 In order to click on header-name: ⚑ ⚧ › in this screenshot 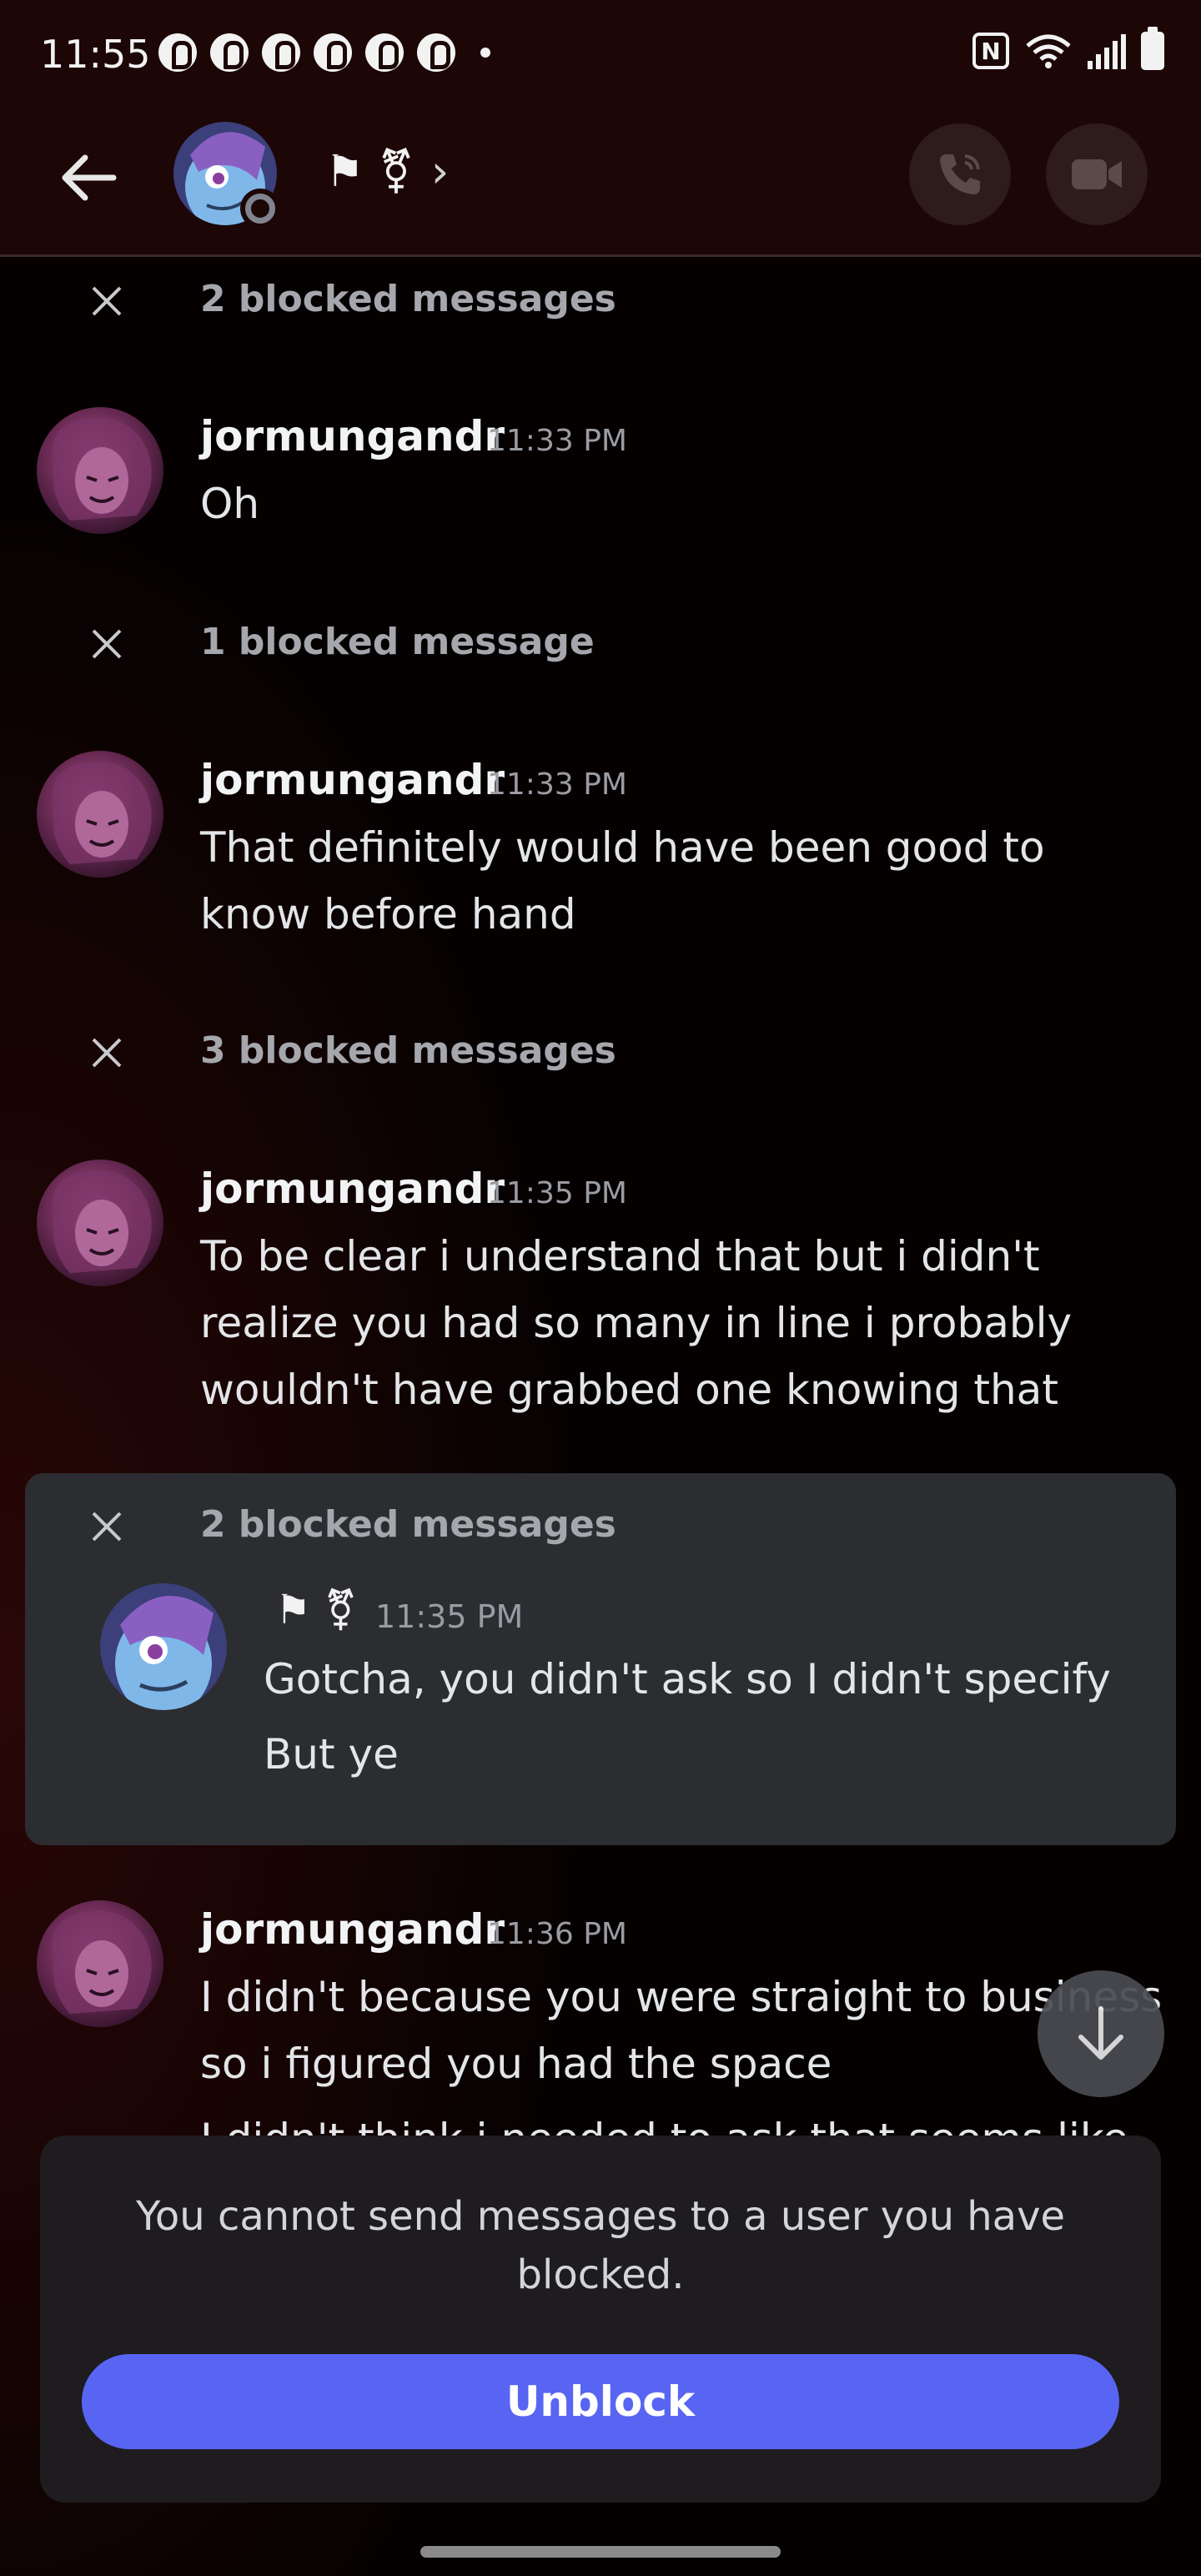, I will do `click(387, 171)`.